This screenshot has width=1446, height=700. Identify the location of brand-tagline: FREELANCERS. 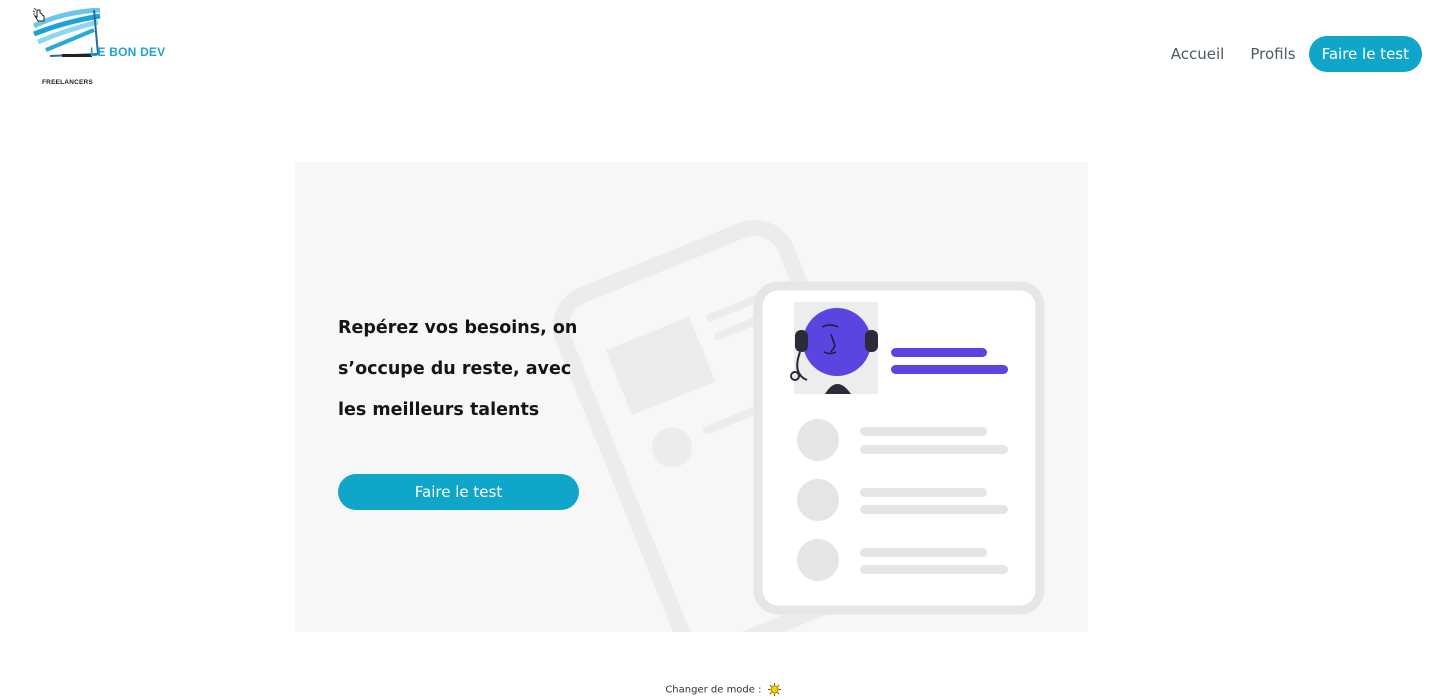
(67, 82).